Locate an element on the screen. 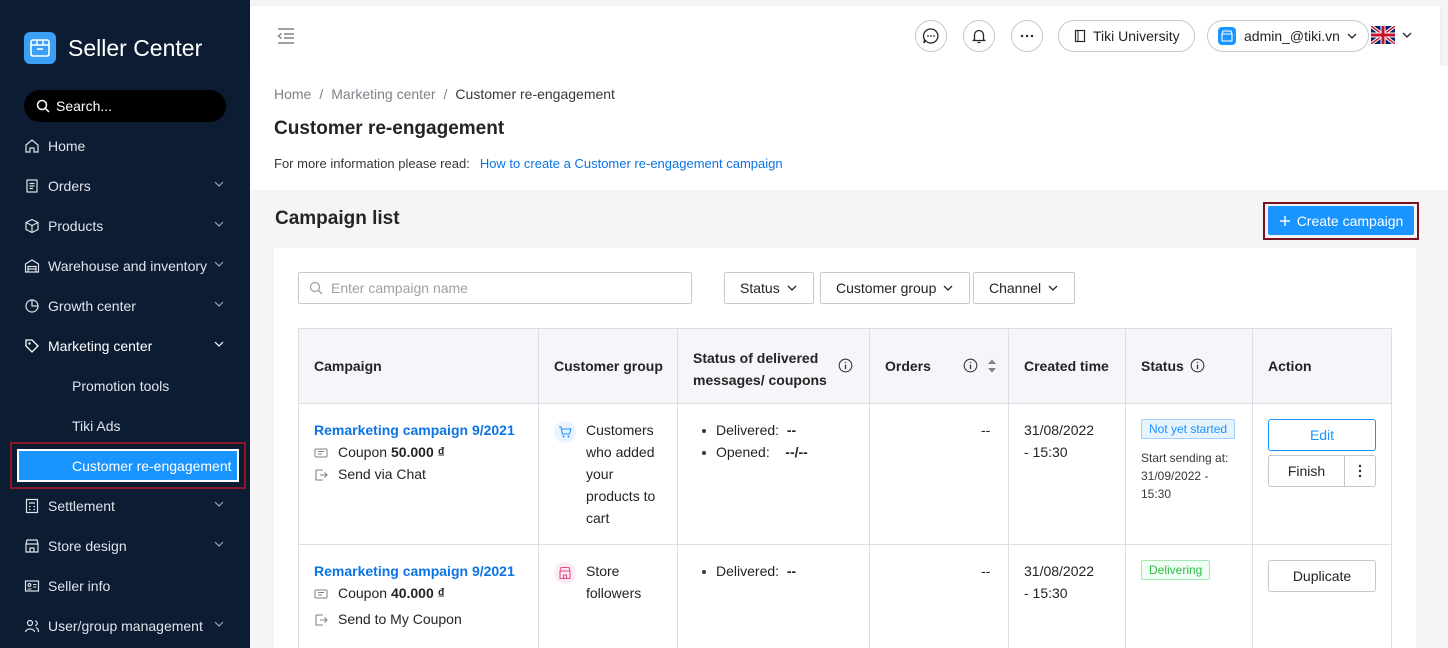  sidebar-item-label: Warehouse and inventory is located at coordinates (128, 266).